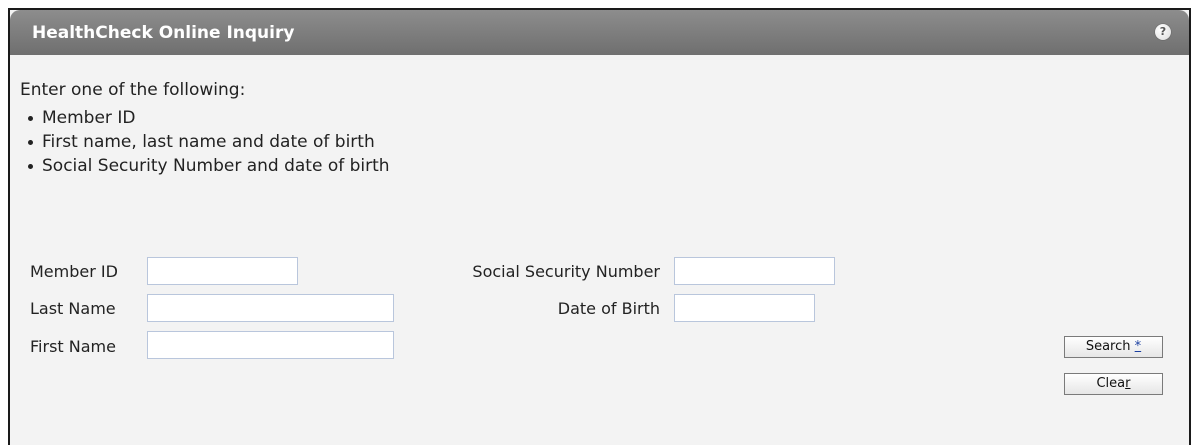 The height and width of the screenshot is (445, 1201). I want to click on search-button-label: Search, so click(1108, 346).